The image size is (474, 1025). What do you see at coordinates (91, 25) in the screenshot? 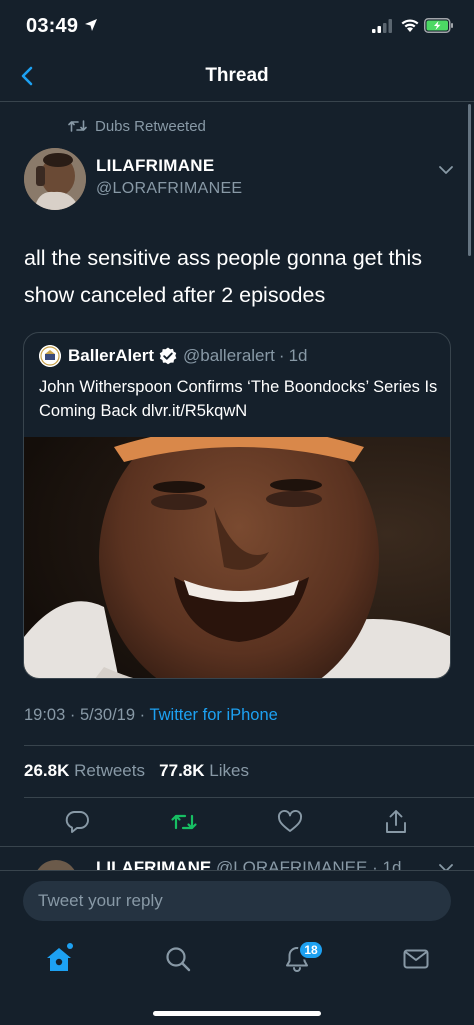
I see `location-arrow-icon` at bounding box center [91, 25].